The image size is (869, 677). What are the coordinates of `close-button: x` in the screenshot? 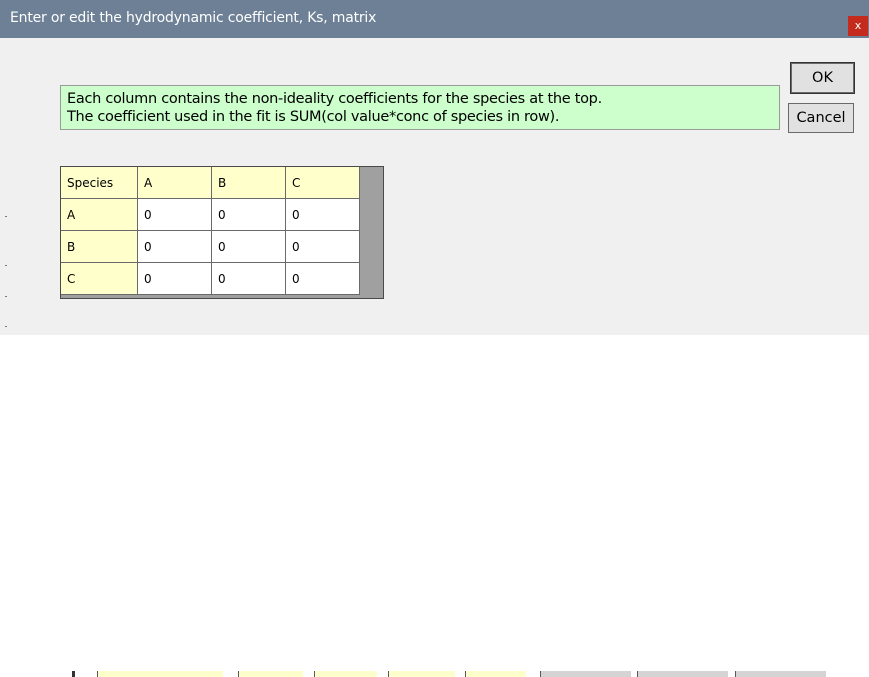 It's located at (858, 26).